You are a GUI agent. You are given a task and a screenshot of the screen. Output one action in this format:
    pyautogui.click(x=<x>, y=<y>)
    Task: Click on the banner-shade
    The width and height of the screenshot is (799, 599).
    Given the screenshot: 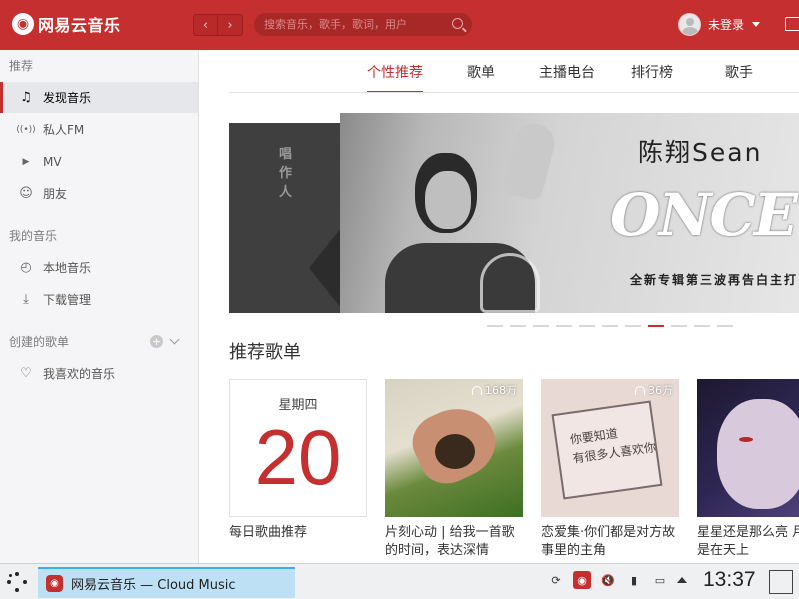 What is the action you would take?
    pyautogui.click(x=325, y=268)
    